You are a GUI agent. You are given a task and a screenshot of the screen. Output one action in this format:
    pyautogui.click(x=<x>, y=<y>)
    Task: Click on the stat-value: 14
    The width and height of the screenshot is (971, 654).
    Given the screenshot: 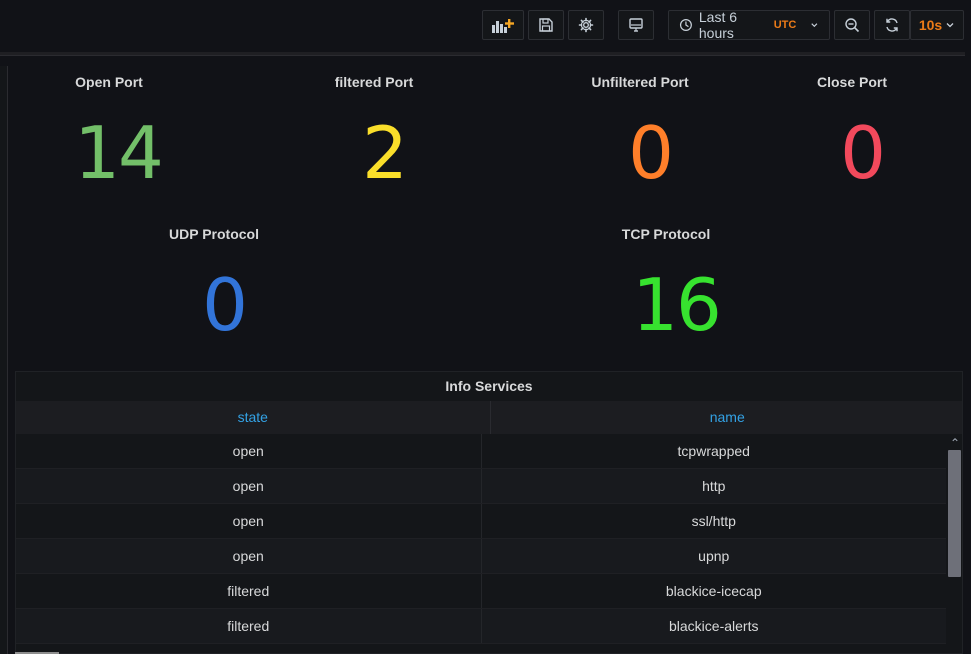 What is the action you would take?
    pyautogui.click(x=119, y=153)
    